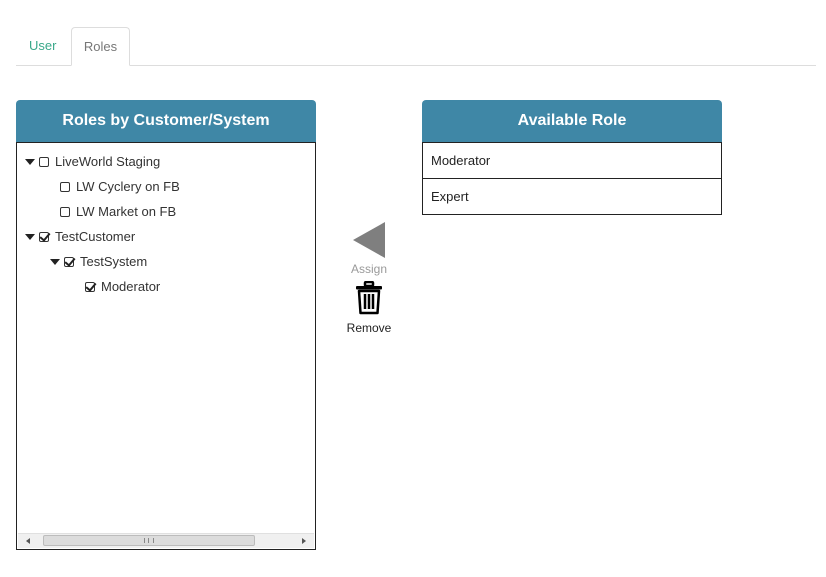 The image size is (826, 577). I want to click on scroll-right-icon, so click(304, 541).